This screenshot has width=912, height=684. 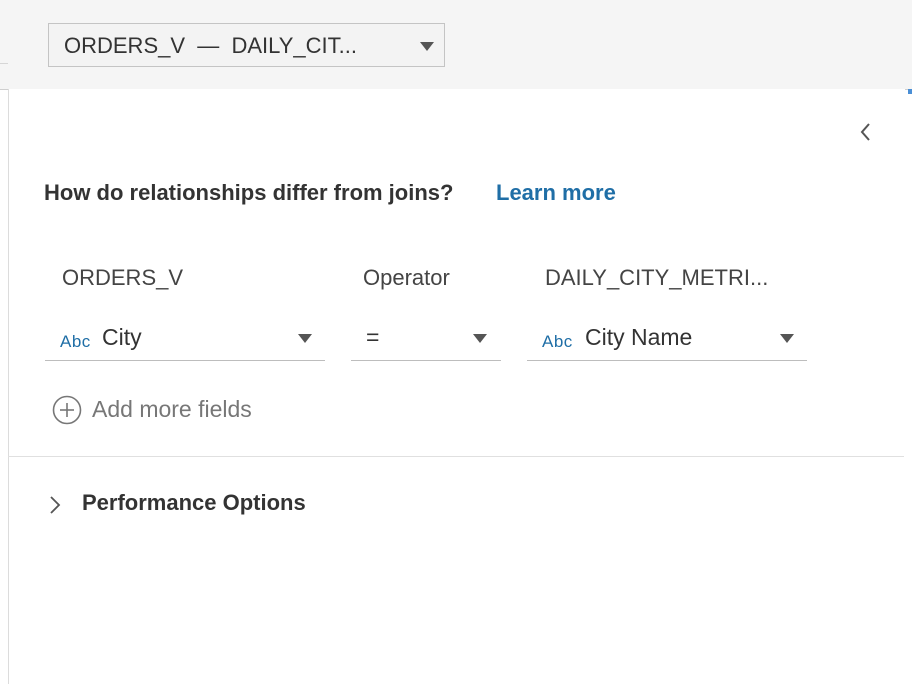 I want to click on chevron-left-icon, so click(x=865, y=132).